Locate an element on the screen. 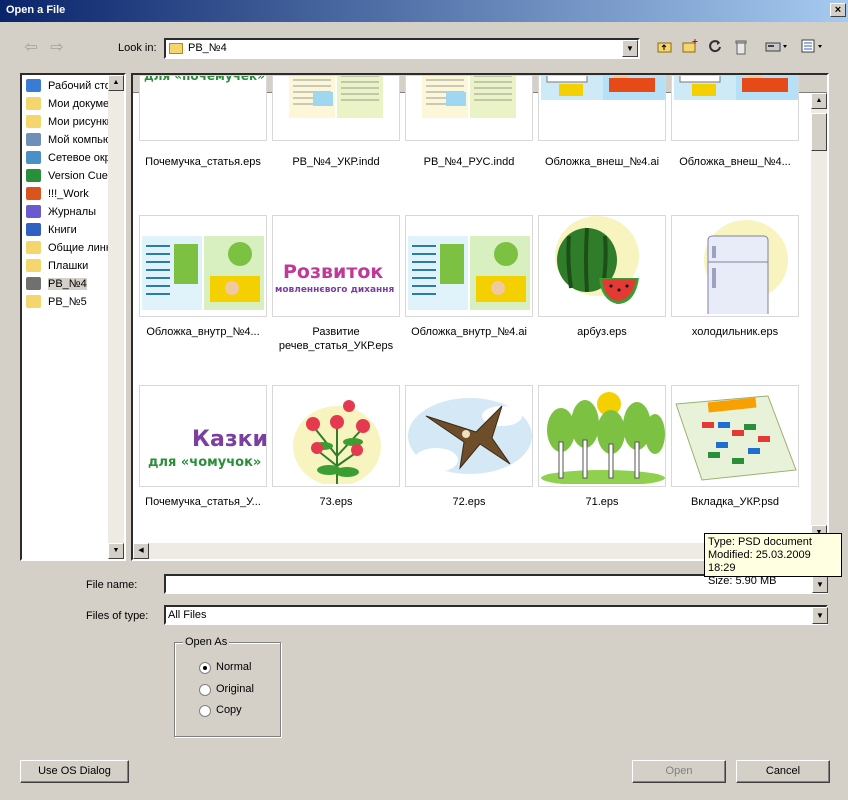 Image resolution: width=848 pixels, height=800 pixels. open-as-group: Open As Normal Original Copy is located at coordinates (227, 686).